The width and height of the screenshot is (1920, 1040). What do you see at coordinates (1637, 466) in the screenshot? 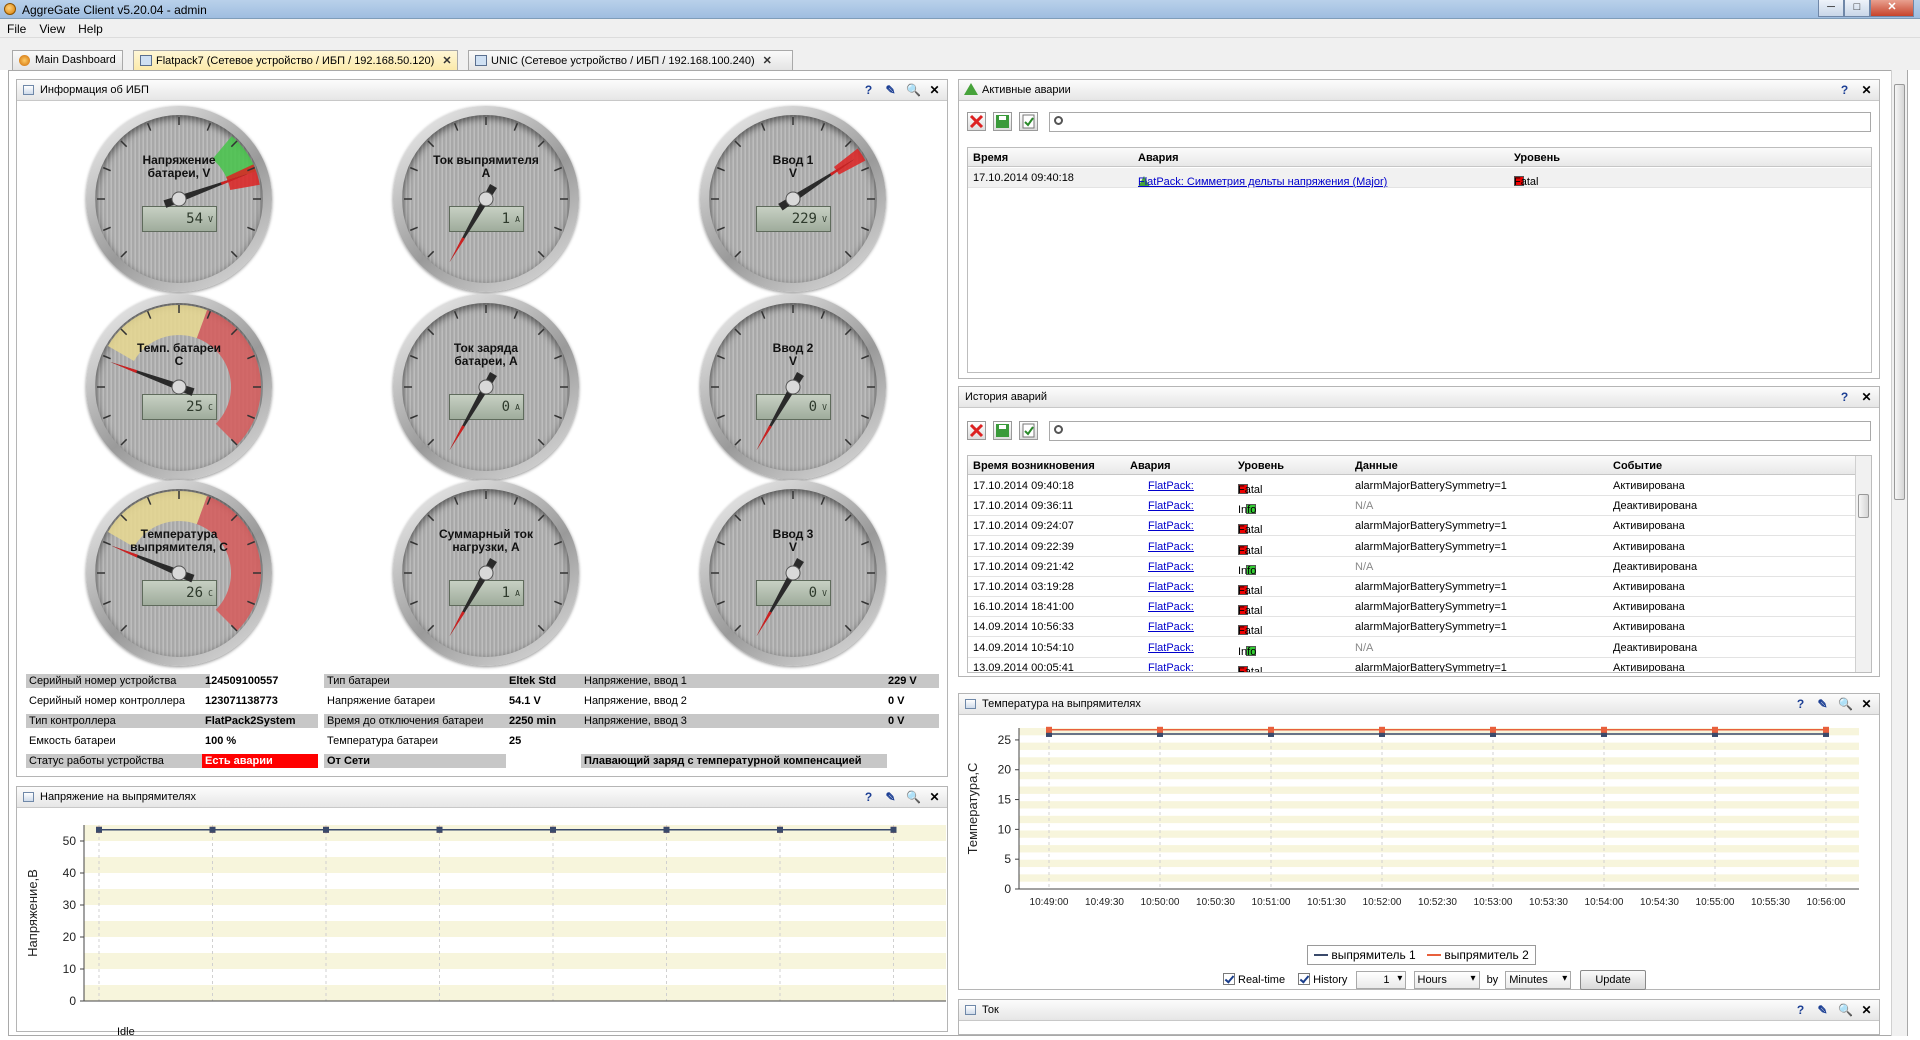
I see `column-header: Событие` at bounding box center [1637, 466].